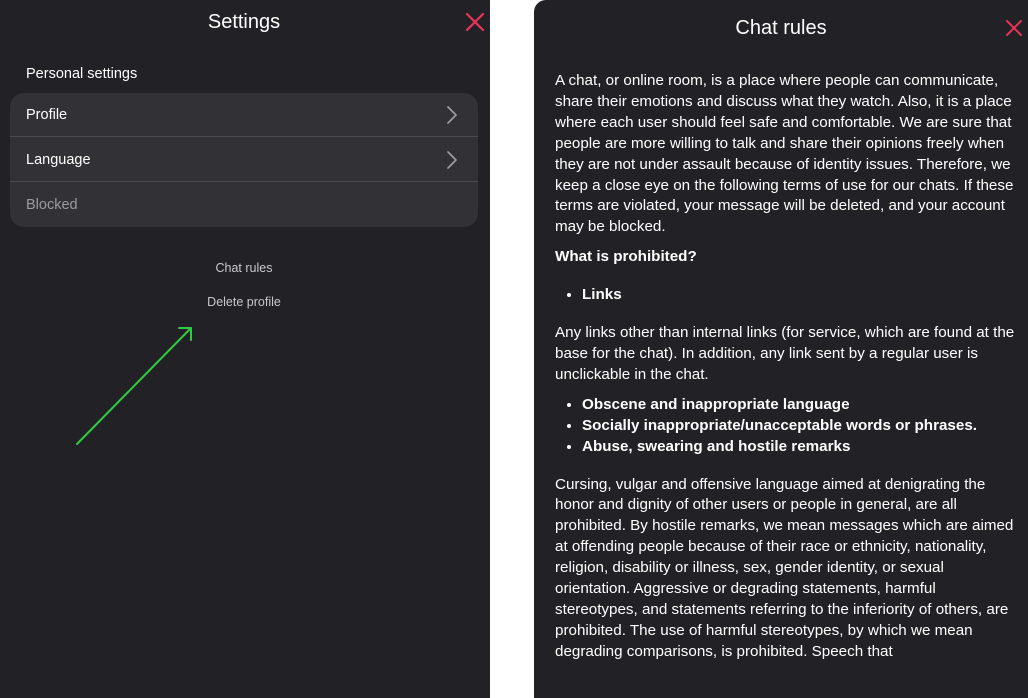  I want to click on language-item: Language, so click(244, 160).